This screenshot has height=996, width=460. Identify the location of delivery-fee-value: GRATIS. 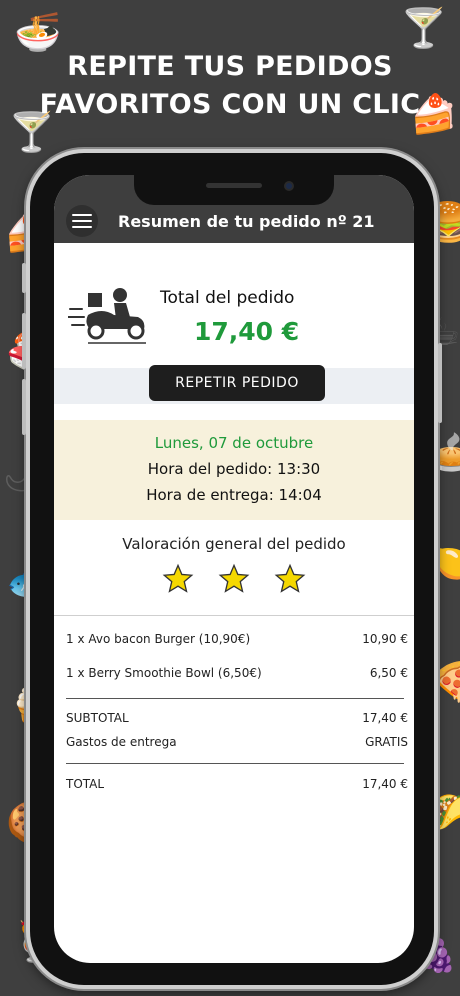
(386, 742).